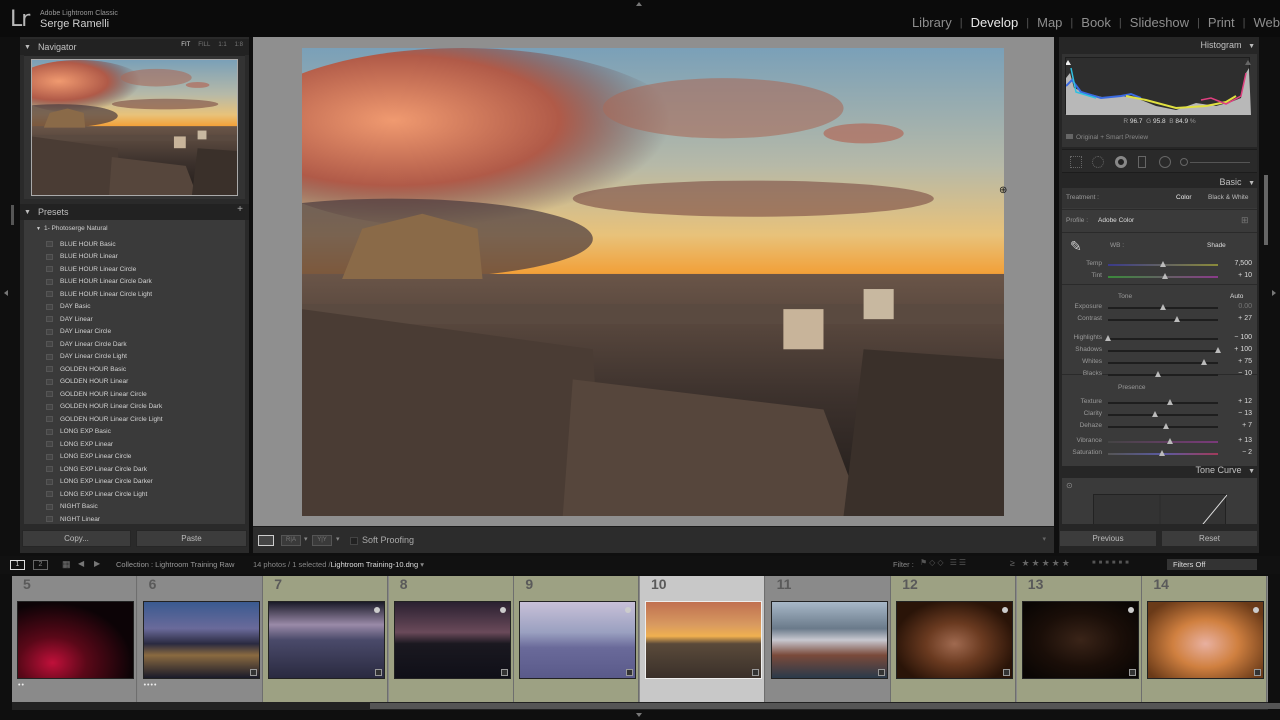  I want to click on graduated-filter-icon, so click(1142, 162).